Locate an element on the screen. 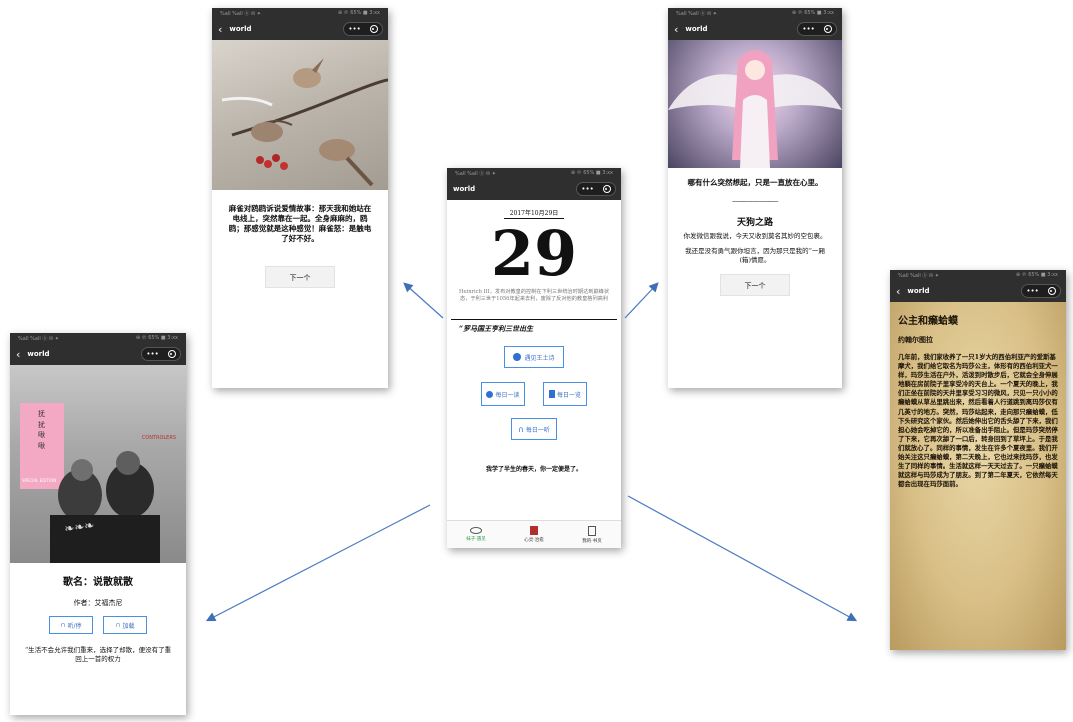  daily-read-button: 每日一读 is located at coordinates (503, 394).